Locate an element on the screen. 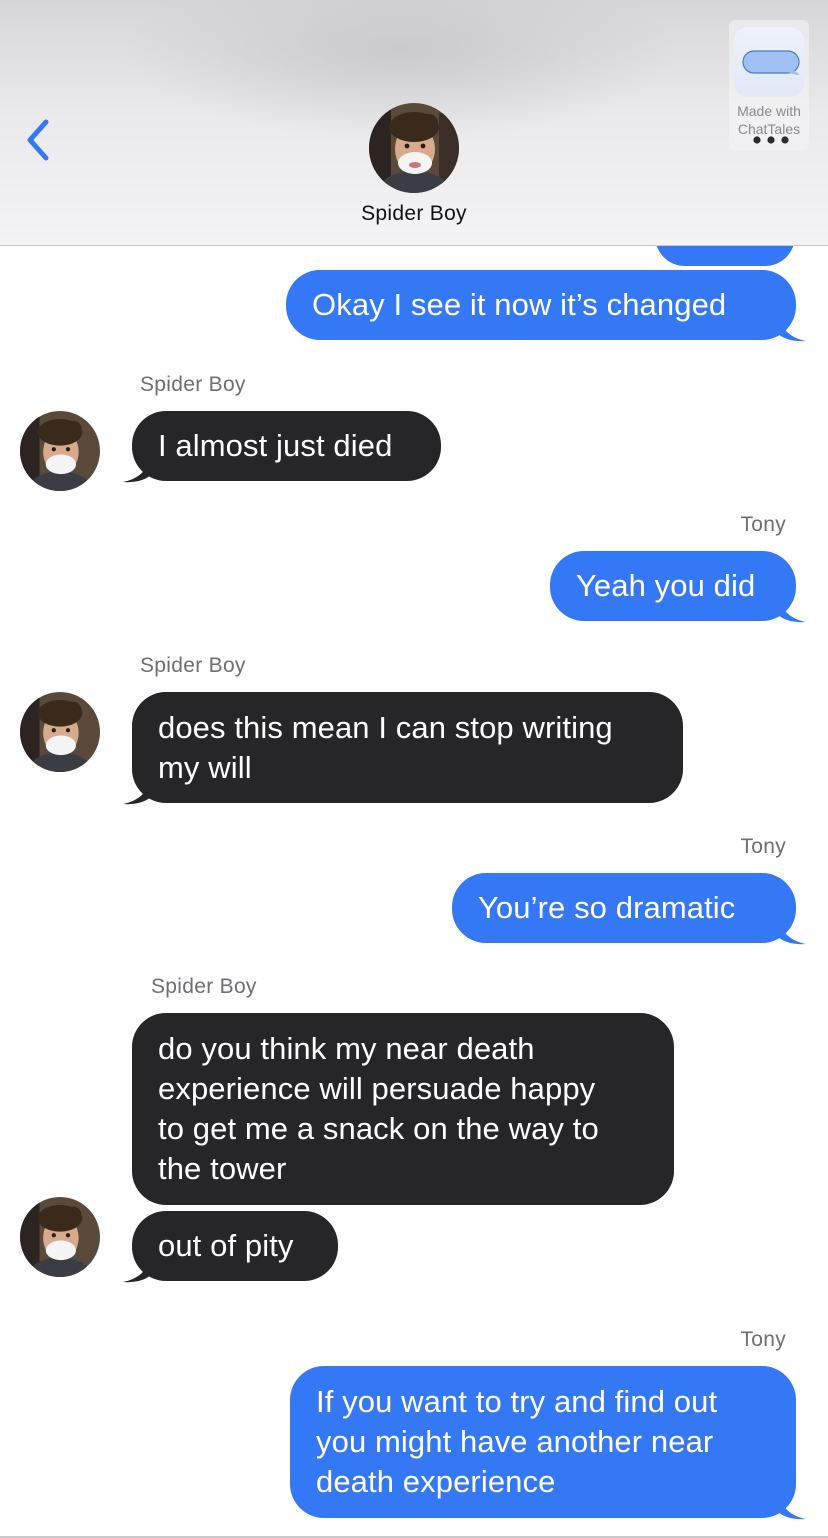  message-bubble-incoming: out of pity is located at coordinates (235, 1246).